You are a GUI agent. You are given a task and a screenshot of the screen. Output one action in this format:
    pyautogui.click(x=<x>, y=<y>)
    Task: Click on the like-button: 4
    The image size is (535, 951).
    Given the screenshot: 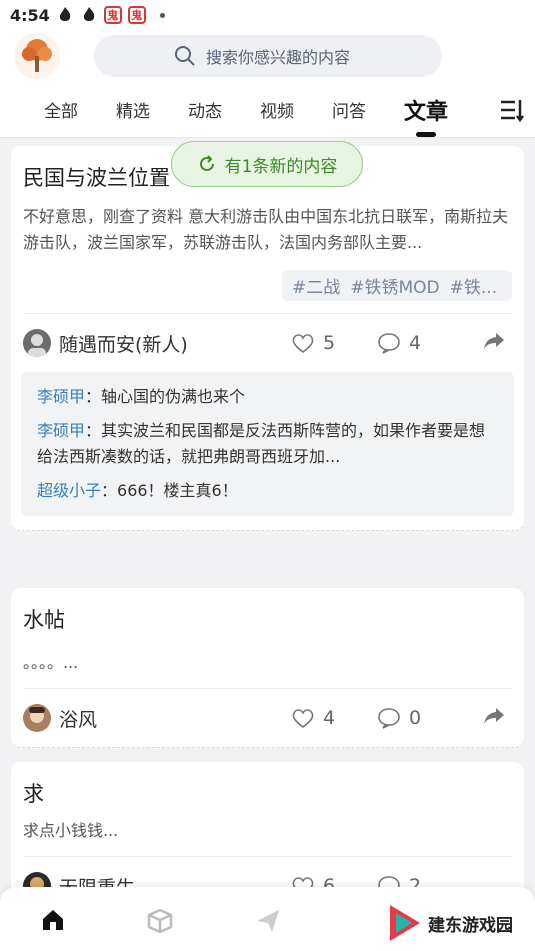 What is the action you would take?
    pyautogui.click(x=313, y=718)
    